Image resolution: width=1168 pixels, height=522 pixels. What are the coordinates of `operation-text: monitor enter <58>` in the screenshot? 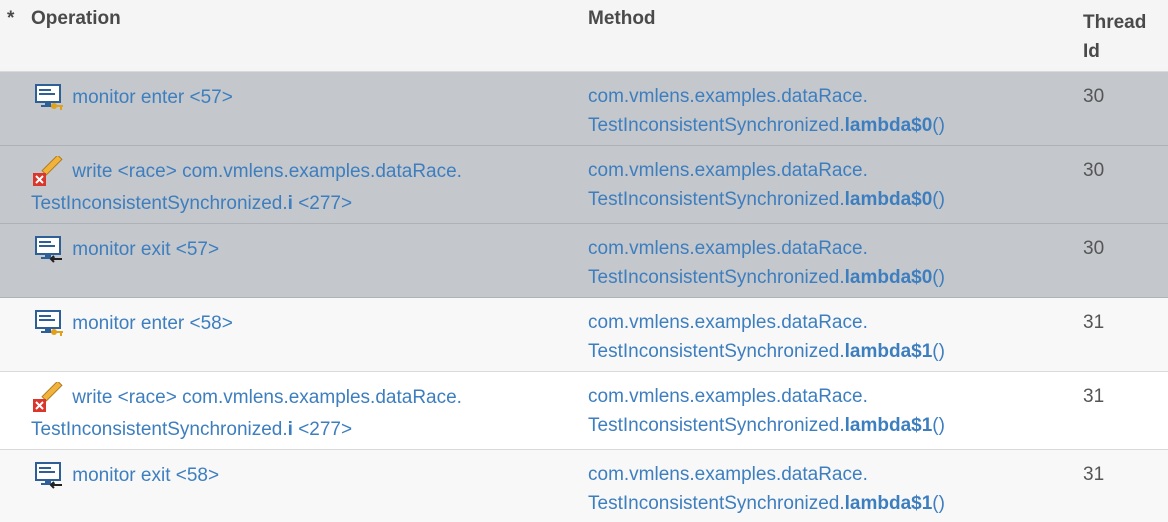 It's located at (152, 323).